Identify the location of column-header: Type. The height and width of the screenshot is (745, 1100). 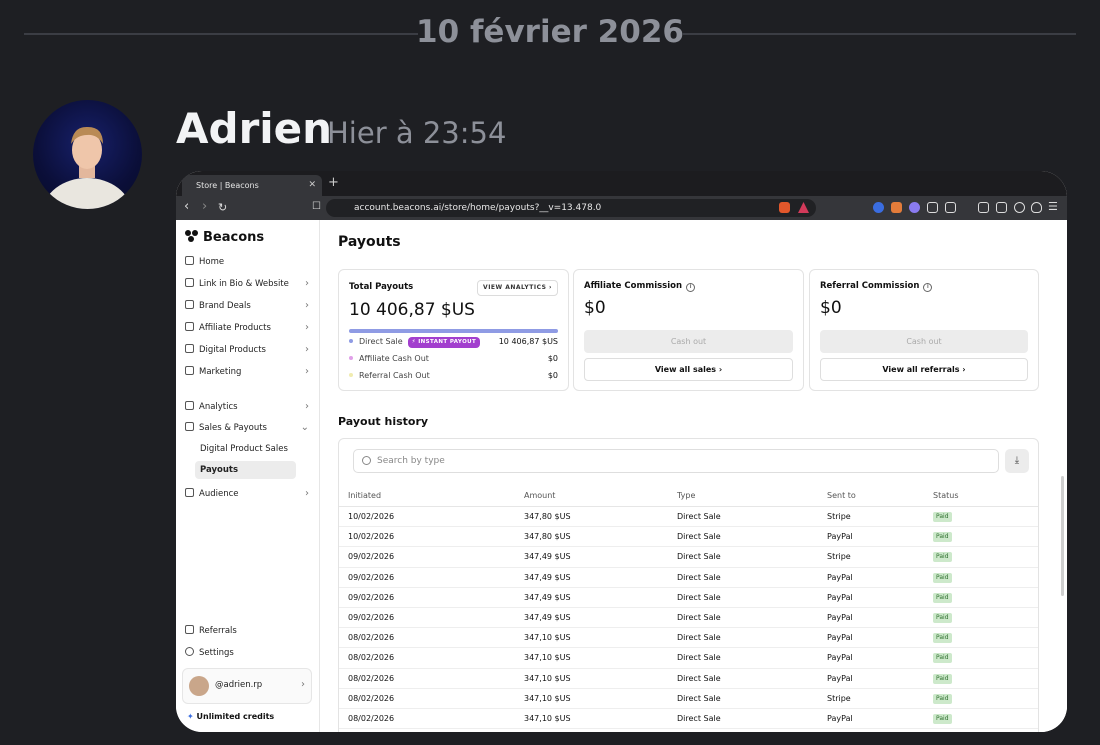
(743, 495).